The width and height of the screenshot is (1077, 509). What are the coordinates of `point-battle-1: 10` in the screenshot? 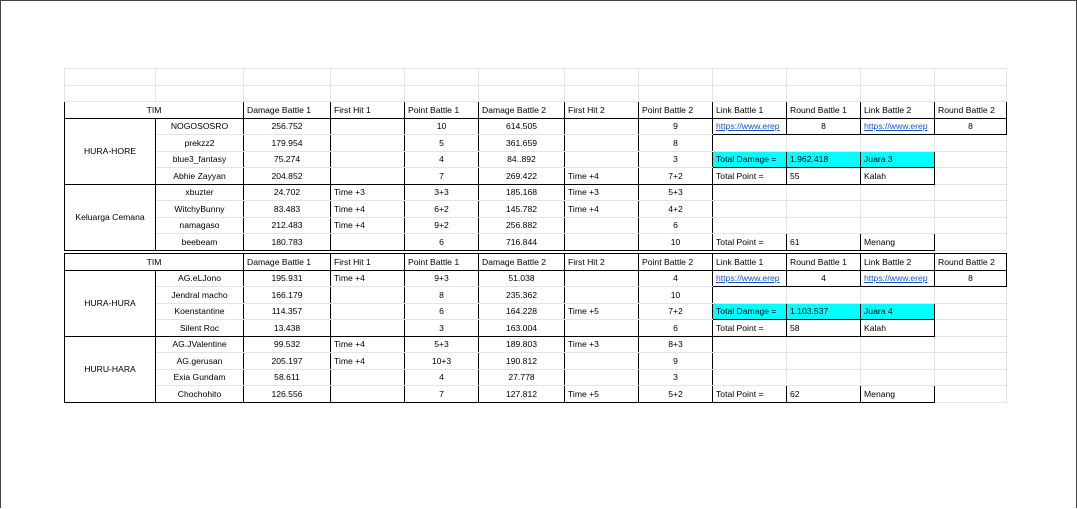 It's located at (441, 126).